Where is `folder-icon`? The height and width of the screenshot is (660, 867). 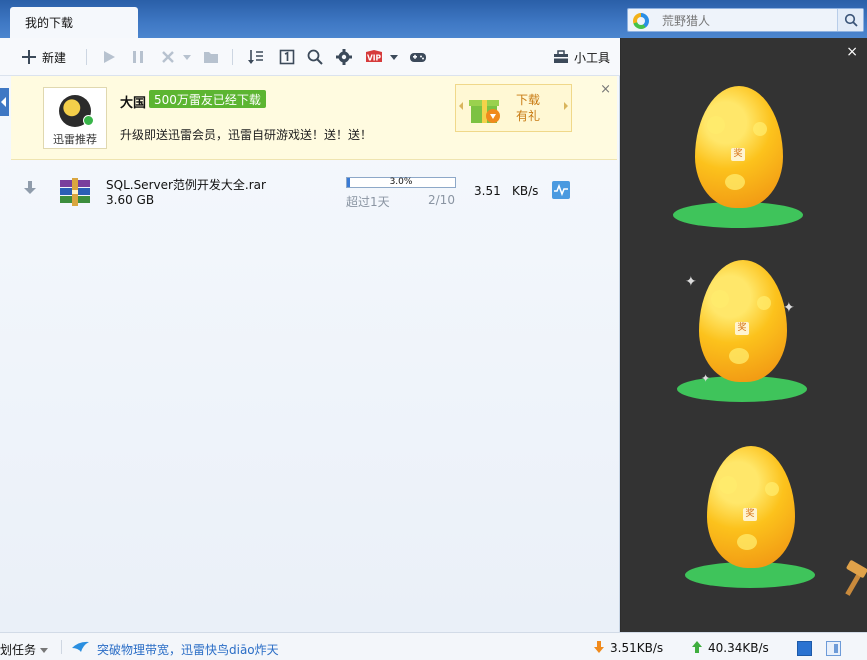 folder-icon is located at coordinates (211, 57).